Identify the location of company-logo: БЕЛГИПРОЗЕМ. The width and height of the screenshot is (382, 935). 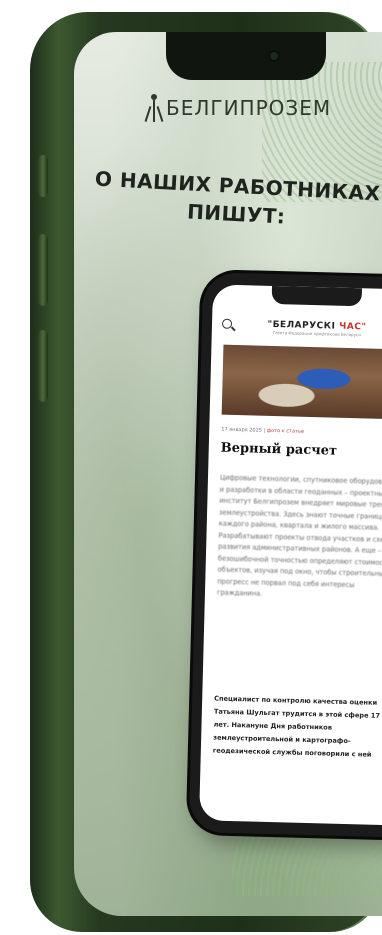
(238, 108).